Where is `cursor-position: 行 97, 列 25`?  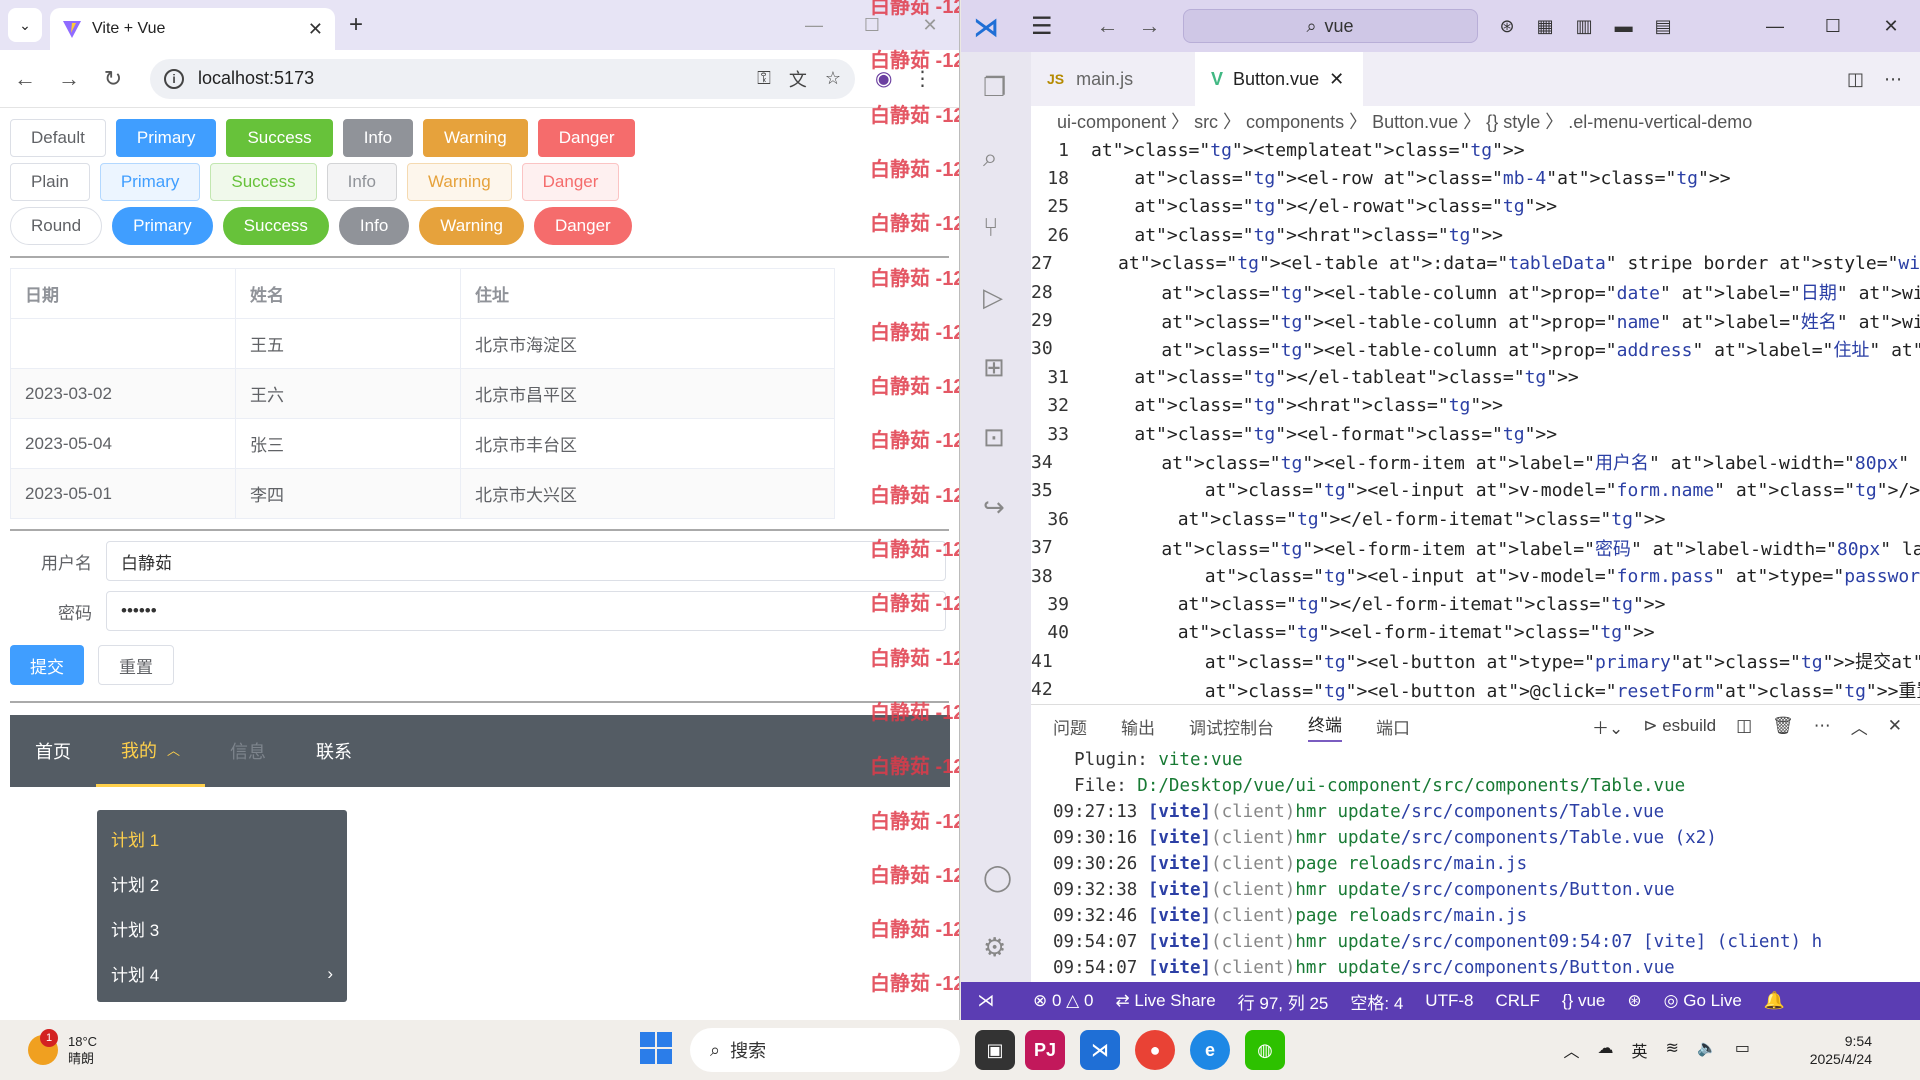 cursor-position: 行 97, 列 25 is located at coordinates (1283, 1001).